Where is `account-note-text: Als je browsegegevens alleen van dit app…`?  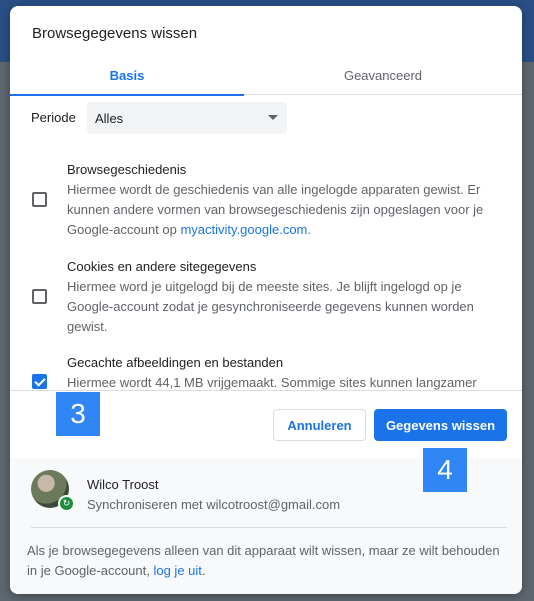 account-note-text: Als je browsegegevens alleen van dit app… is located at coordinates (263, 560).